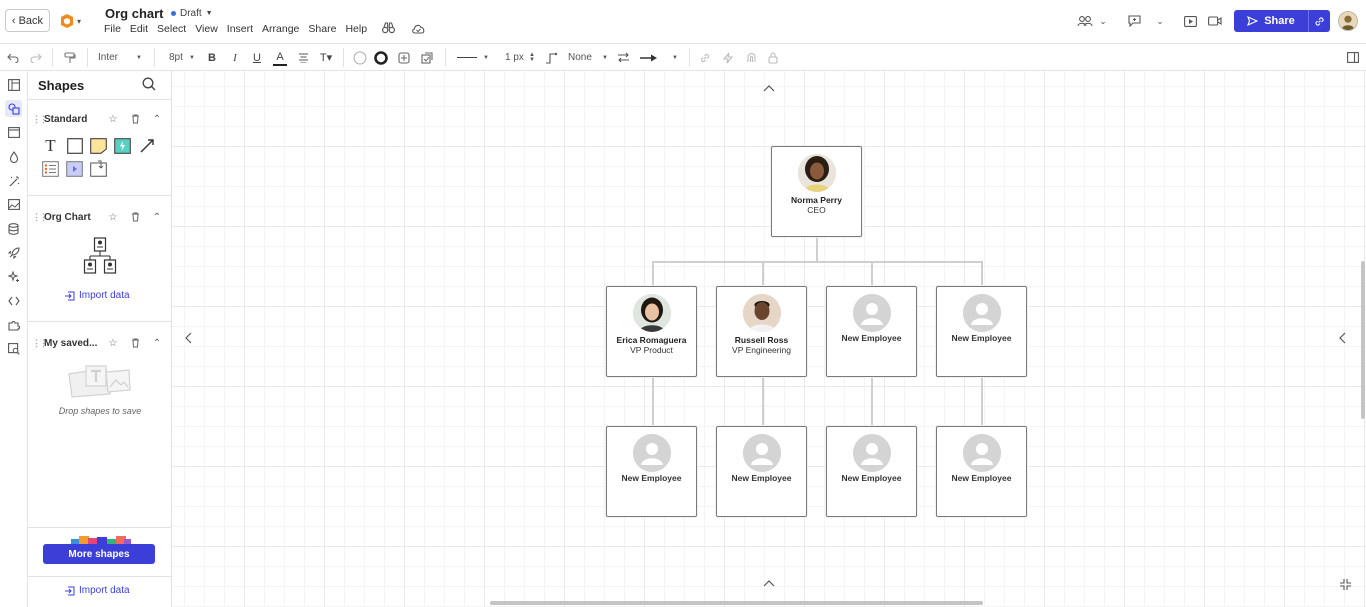 This screenshot has height=607, width=1366. I want to click on embed-shape-icon, so click(74, 168).